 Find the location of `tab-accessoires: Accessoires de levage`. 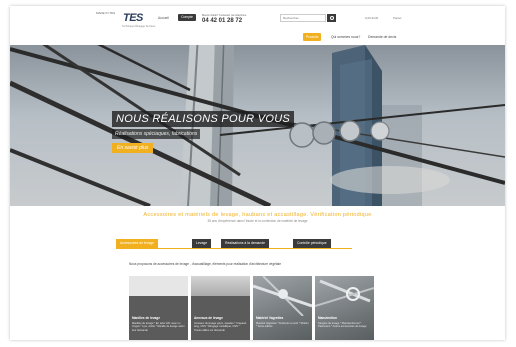

tab-accessoires: Accessoires de levage is located at coordinates (137, 243).